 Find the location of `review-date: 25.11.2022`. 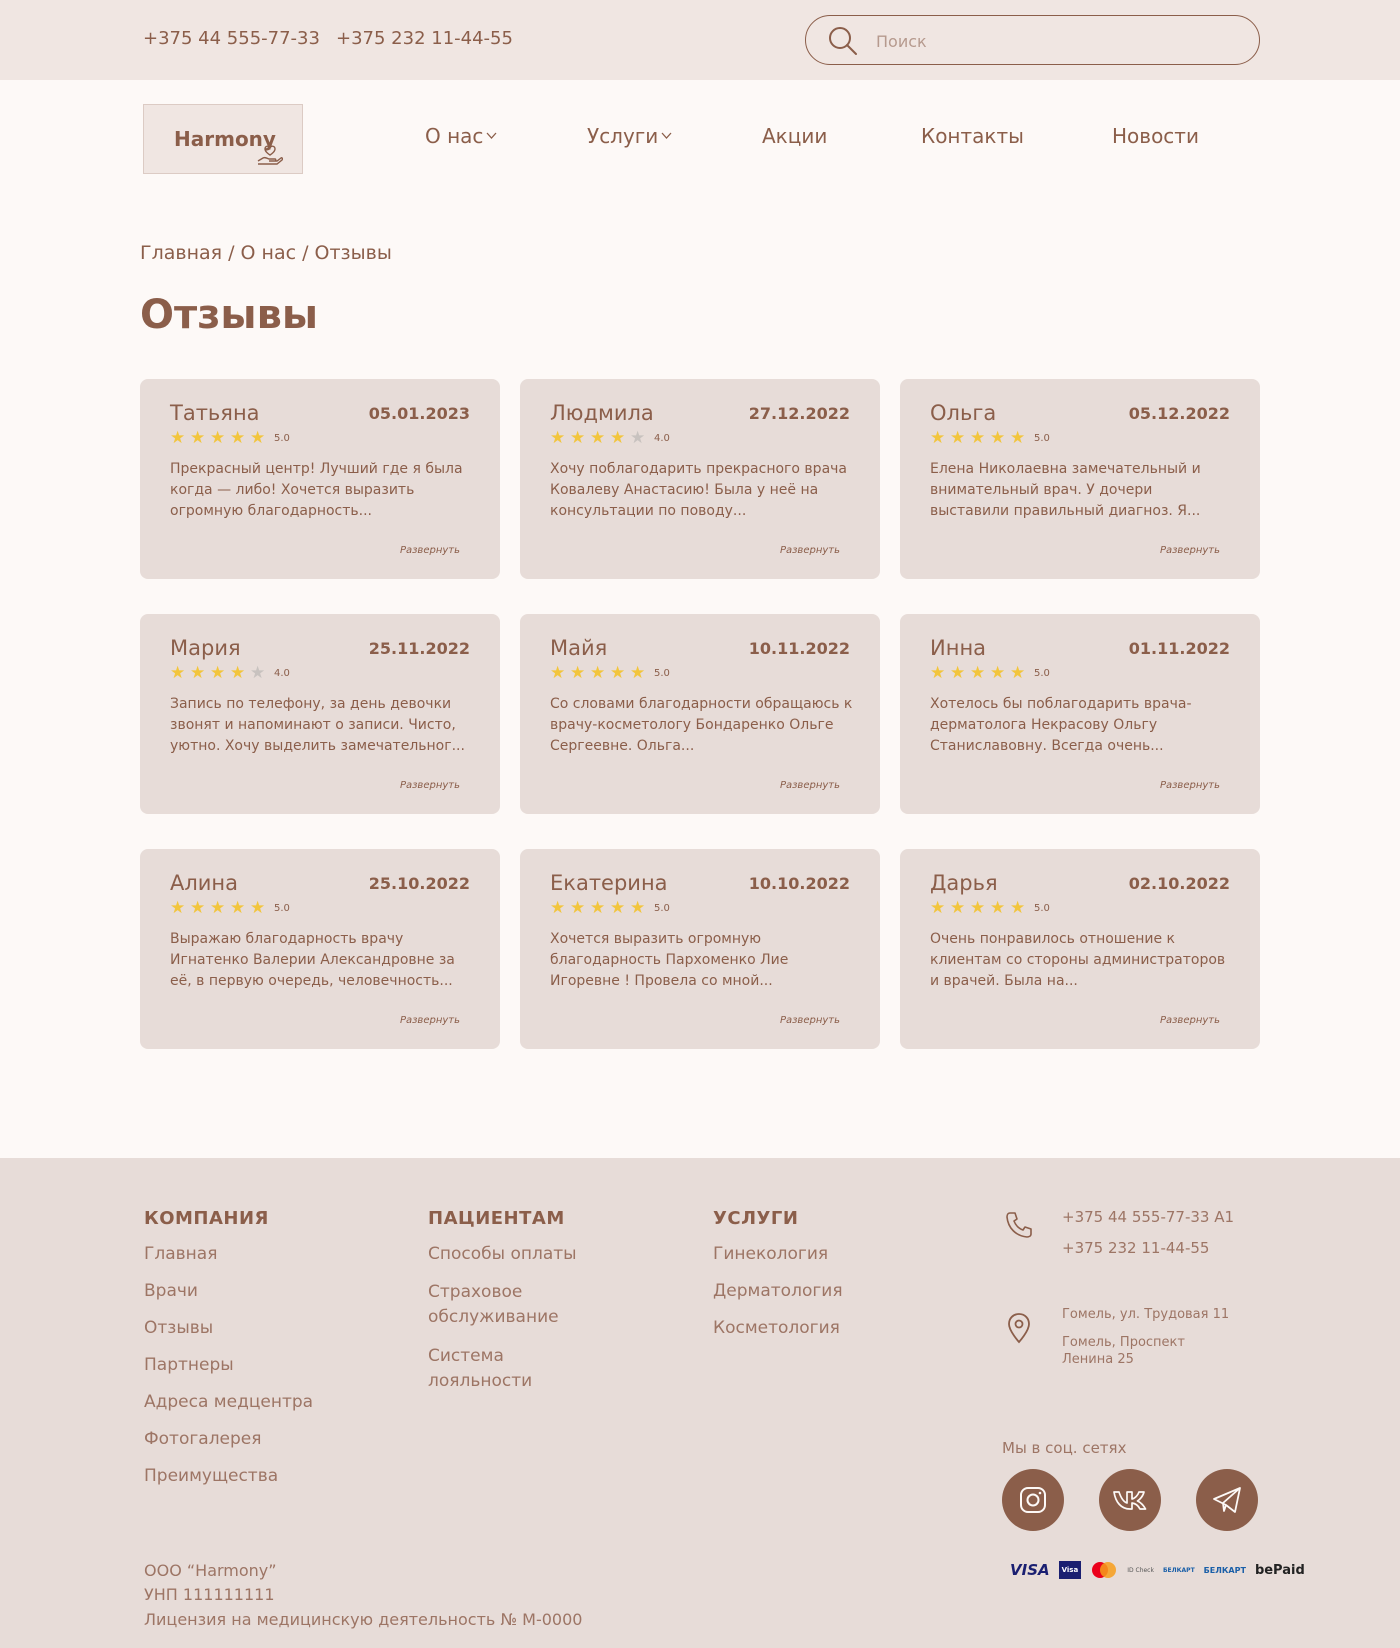

review-date: 25.11.2022 is located at coordinates (419, 648).